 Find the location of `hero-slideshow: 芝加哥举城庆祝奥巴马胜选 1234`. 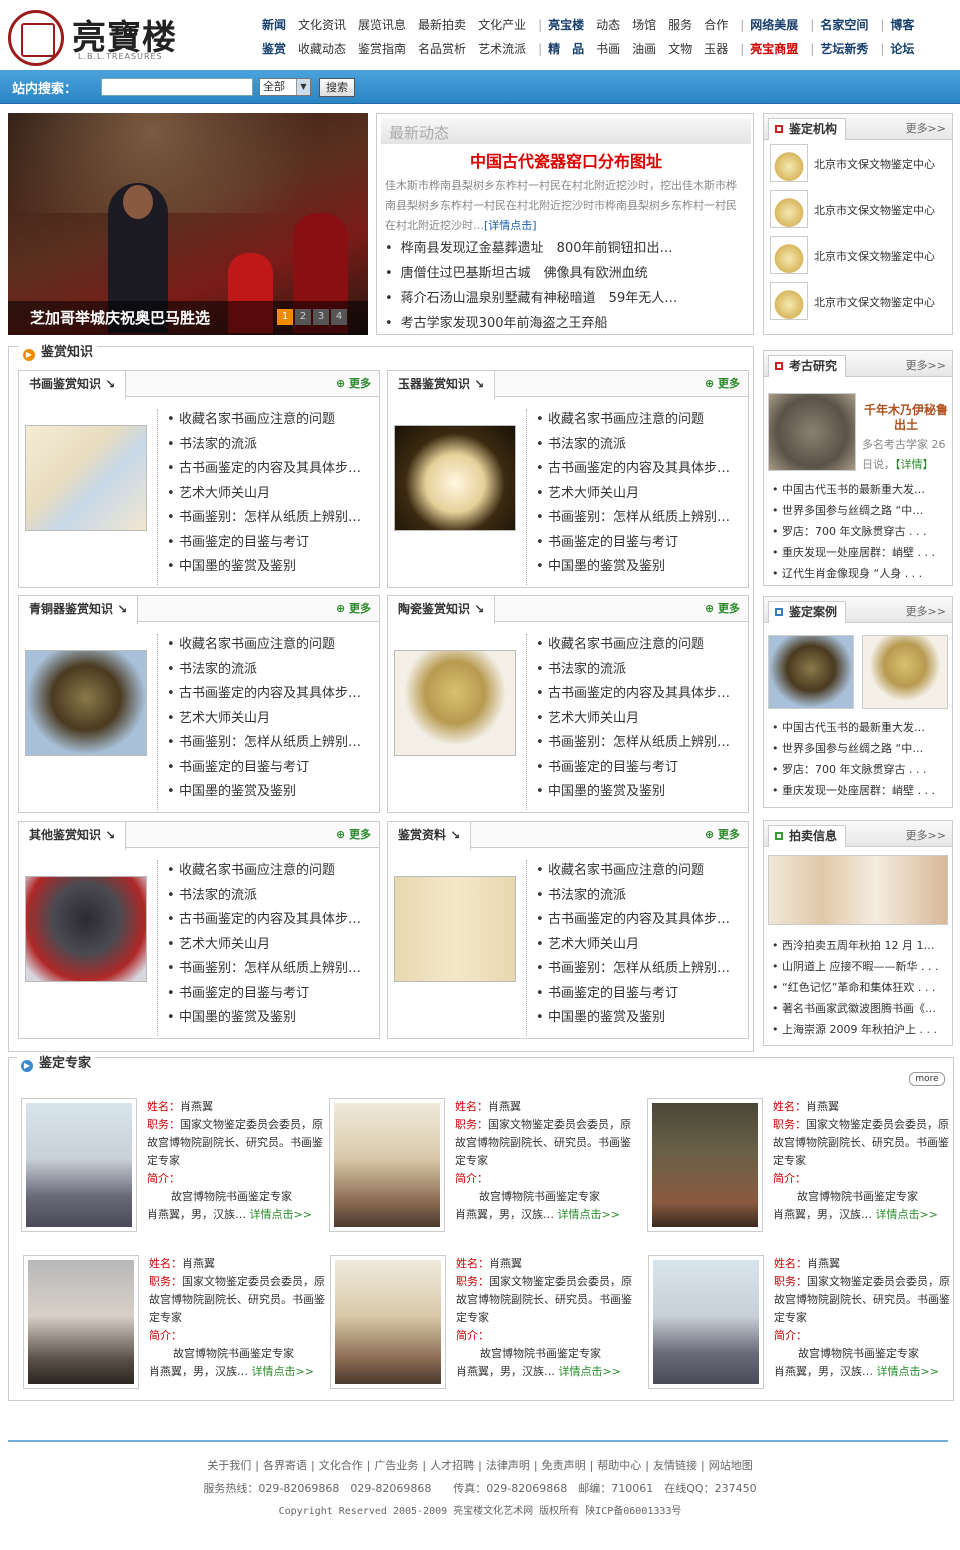

hero-slideshow: 芝加哥举城庆祝奥巴马胜选 1234 is located at coordinates (188, 224).